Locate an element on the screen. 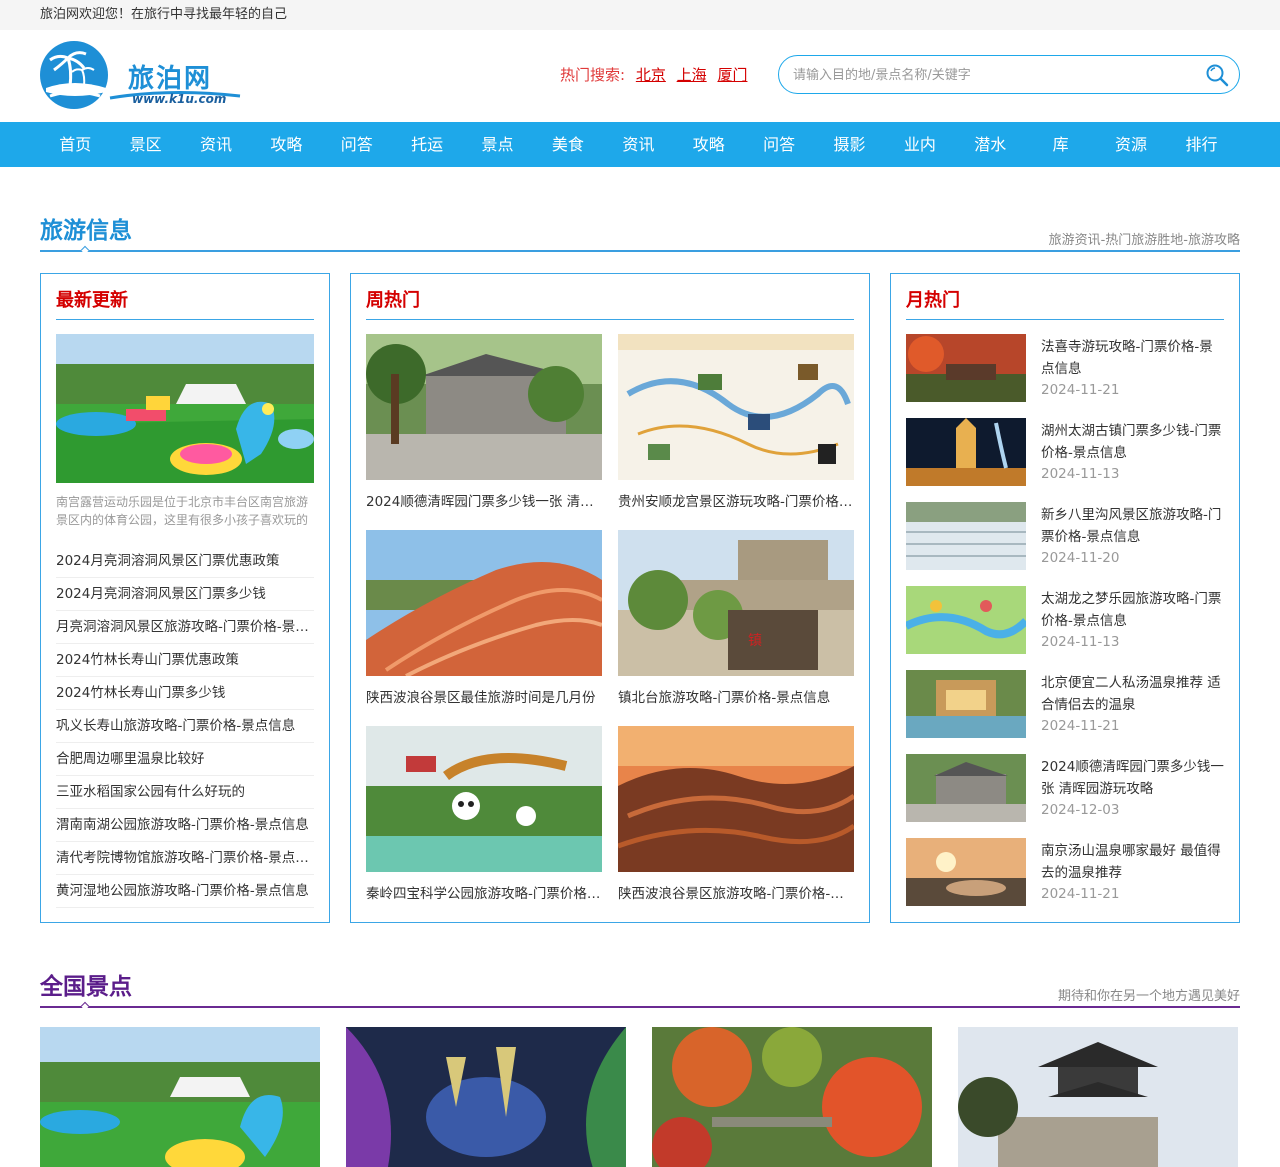 This screenshot has height=1167, width=1280. site-logo: 旅泊网 www.k1u.com is located at coordinates (145, 75).